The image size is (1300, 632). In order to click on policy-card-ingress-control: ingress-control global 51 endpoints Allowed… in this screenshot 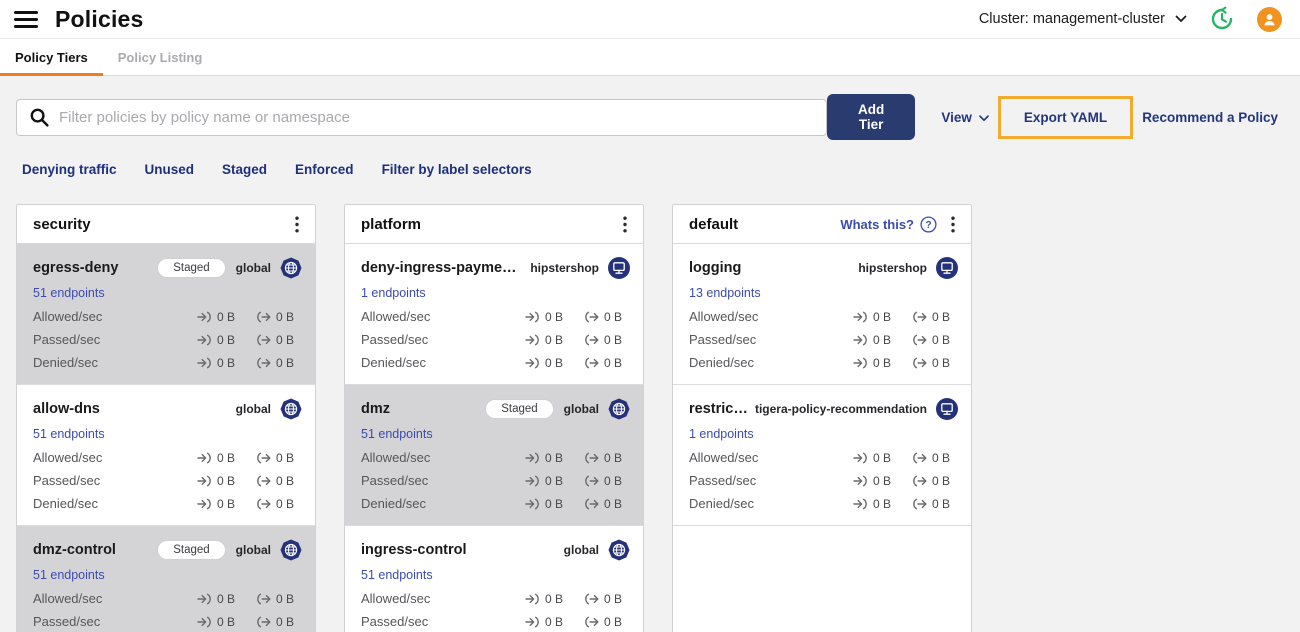, I will do `click(494, 579)`.